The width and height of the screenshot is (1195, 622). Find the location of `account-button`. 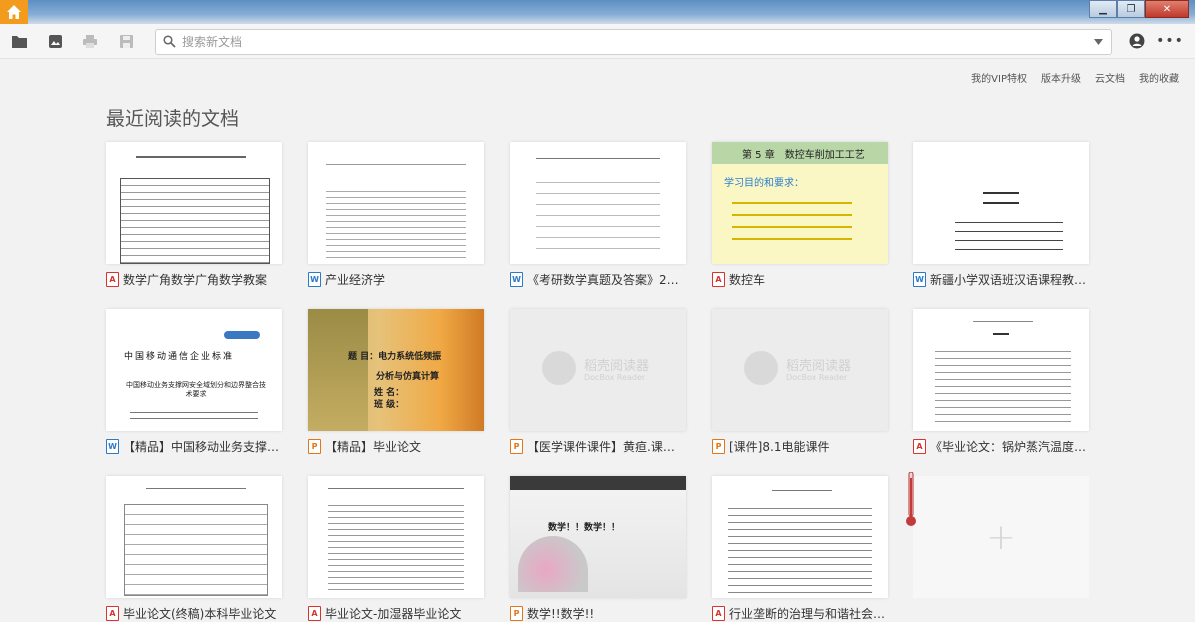

account-button is located at coordinates (1137, 41).